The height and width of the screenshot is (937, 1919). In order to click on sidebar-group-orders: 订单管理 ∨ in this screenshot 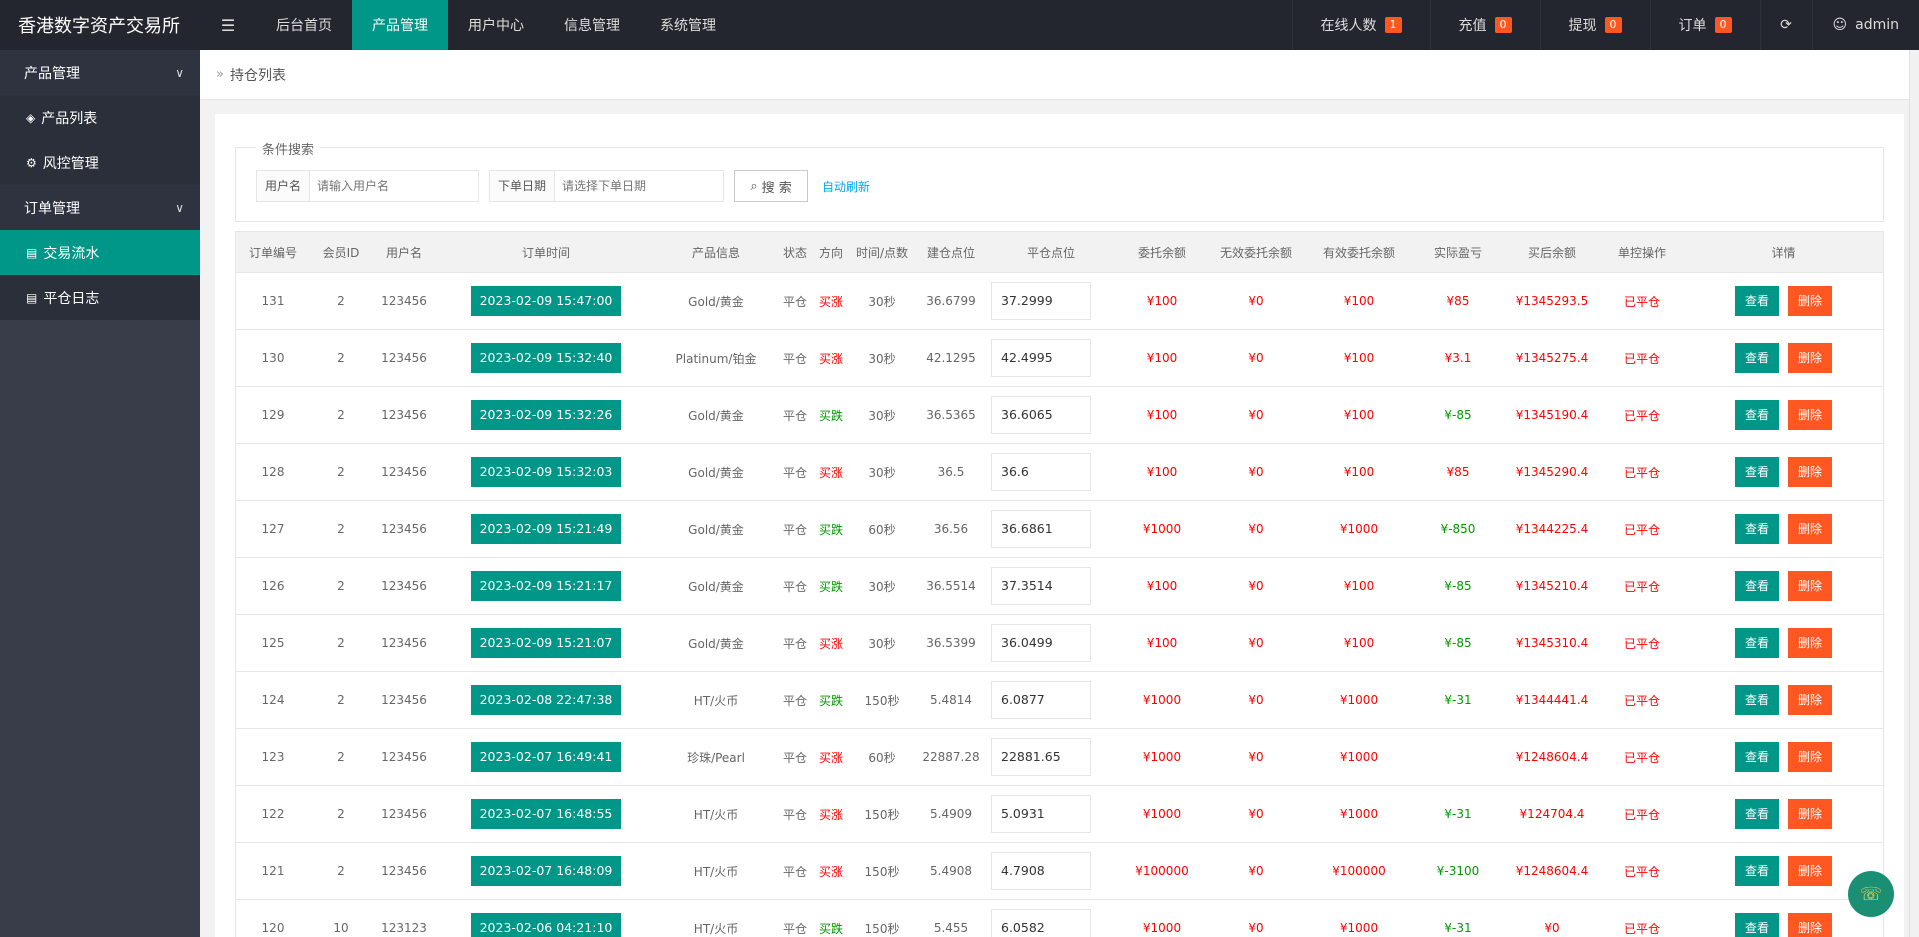, I will do `click(100, 207)`.